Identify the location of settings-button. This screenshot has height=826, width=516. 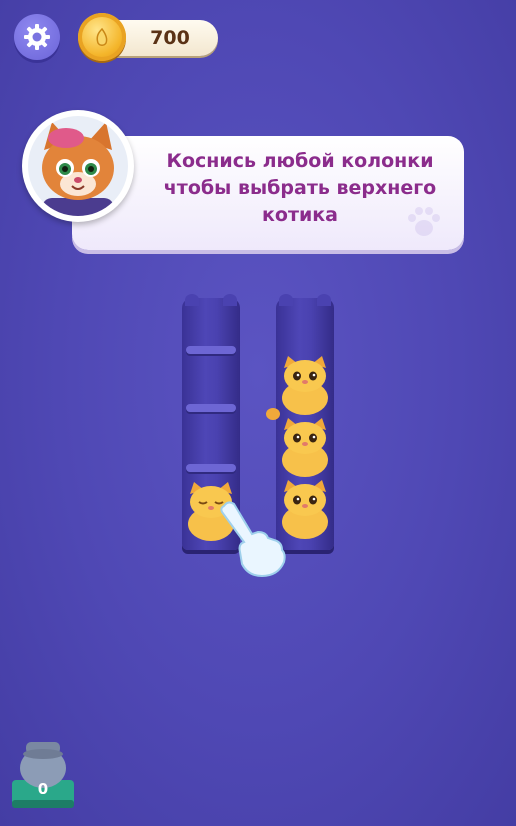
(37, 37).